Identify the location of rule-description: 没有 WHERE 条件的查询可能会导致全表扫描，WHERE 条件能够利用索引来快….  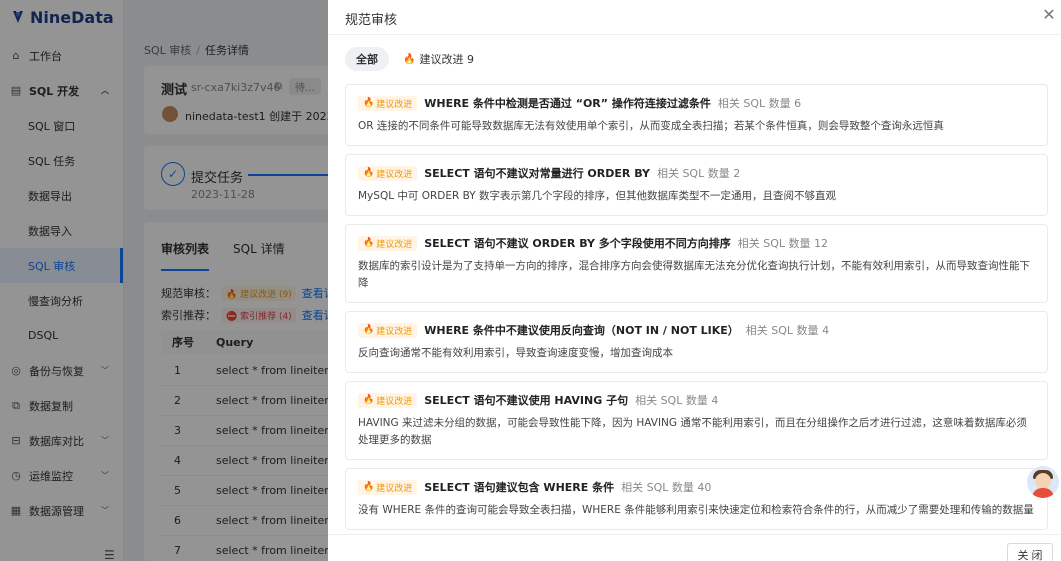
(696, 510).